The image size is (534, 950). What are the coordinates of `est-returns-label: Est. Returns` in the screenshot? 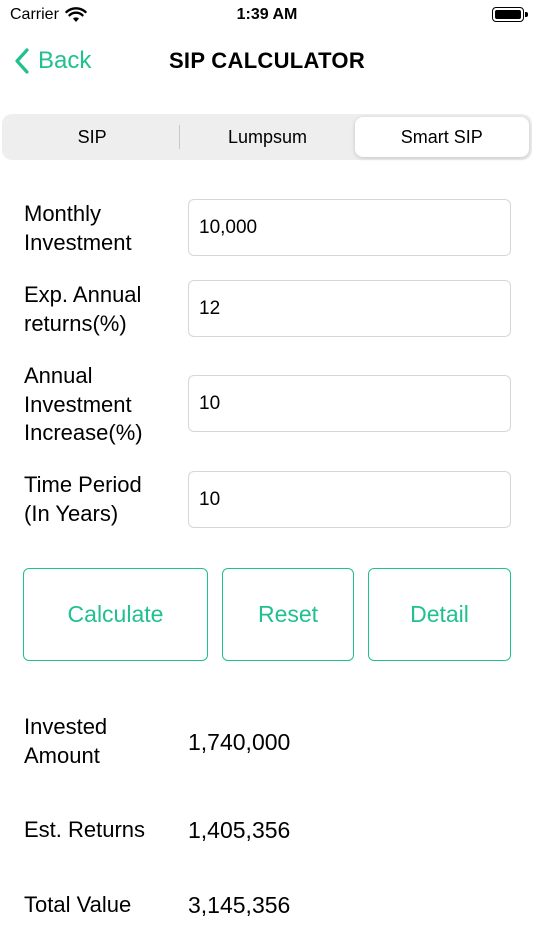 It's located at (85, 829).